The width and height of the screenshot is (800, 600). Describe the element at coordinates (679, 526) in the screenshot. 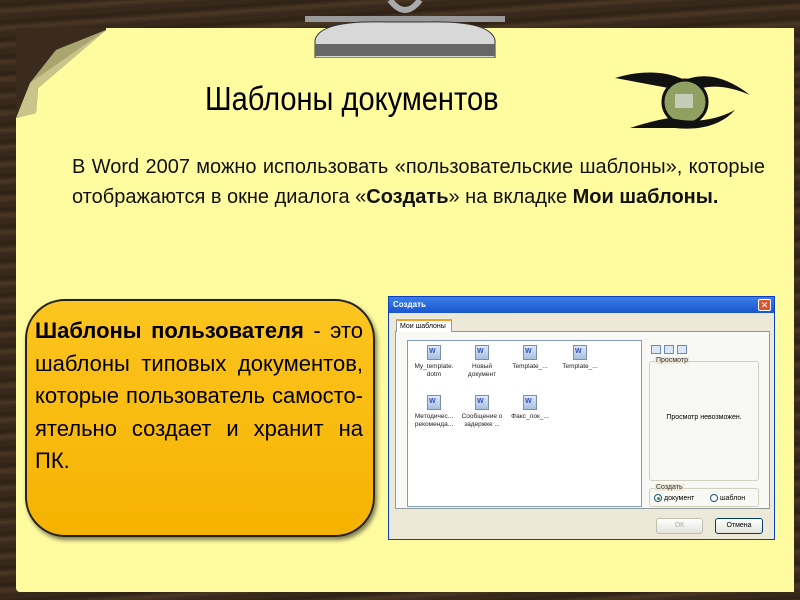

I see `ok-button: ОК` at that location.